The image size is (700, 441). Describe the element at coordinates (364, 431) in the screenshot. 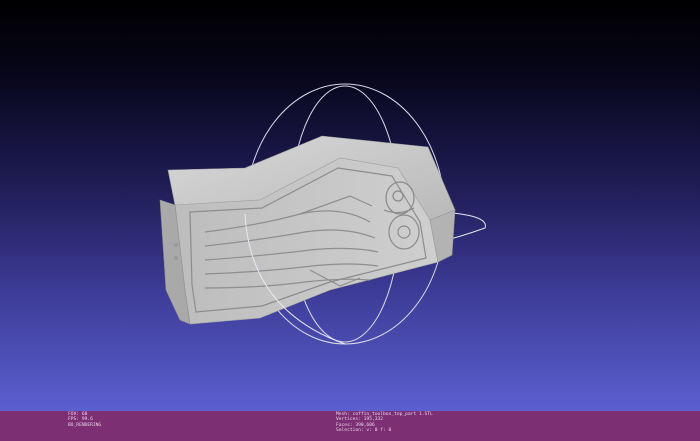

I see `selection-readout: Selection: v: 0 f: 0` at that location.